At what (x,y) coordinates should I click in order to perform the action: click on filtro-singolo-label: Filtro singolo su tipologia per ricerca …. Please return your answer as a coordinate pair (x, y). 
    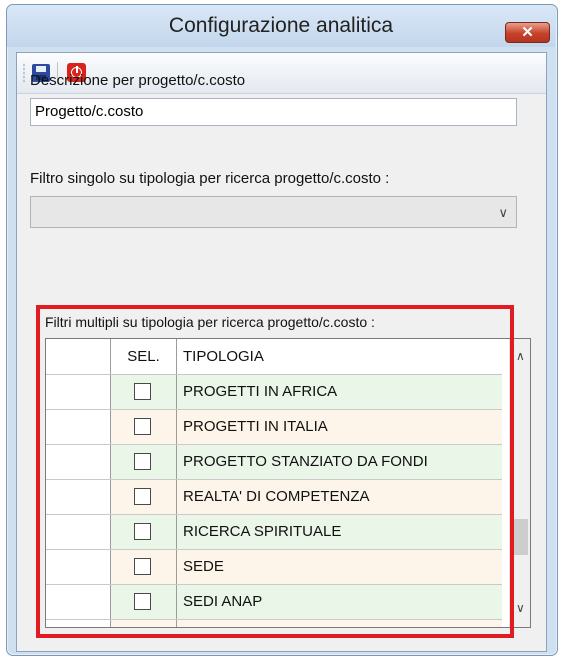
    Looking at the image, I should click on (210, 178).